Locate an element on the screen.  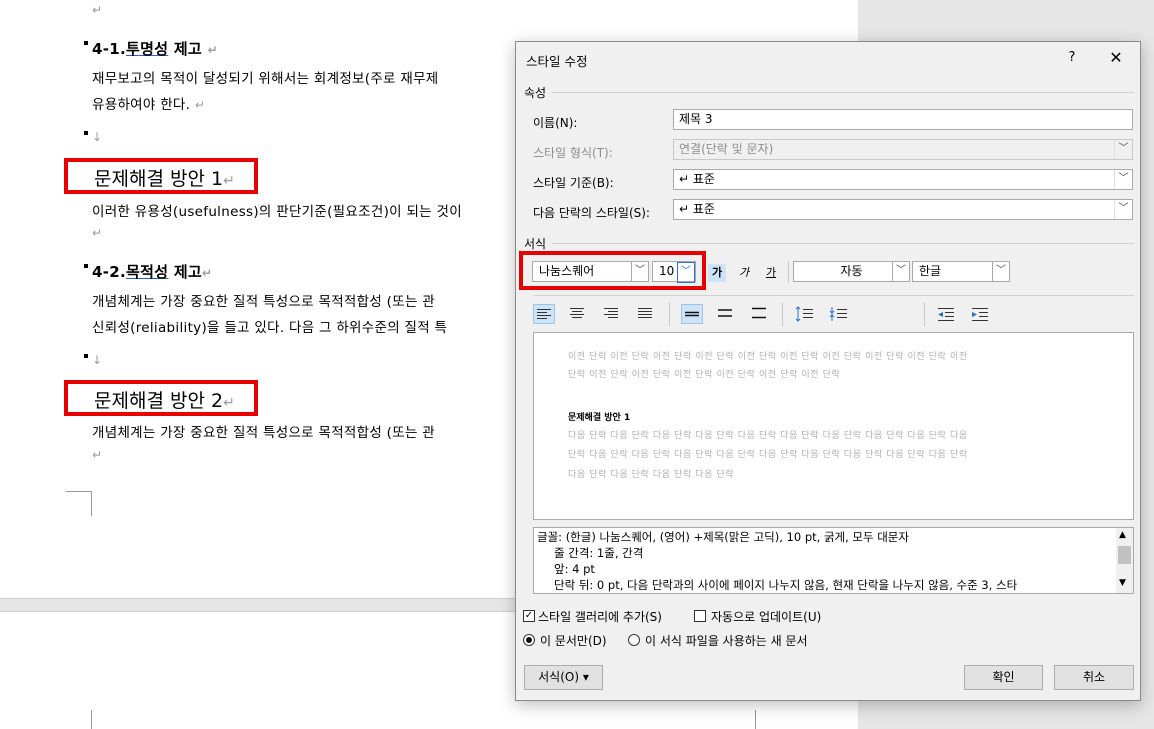
next-style-label: 다음 단락의 스타일(S): is located at coordinates (591, 213).